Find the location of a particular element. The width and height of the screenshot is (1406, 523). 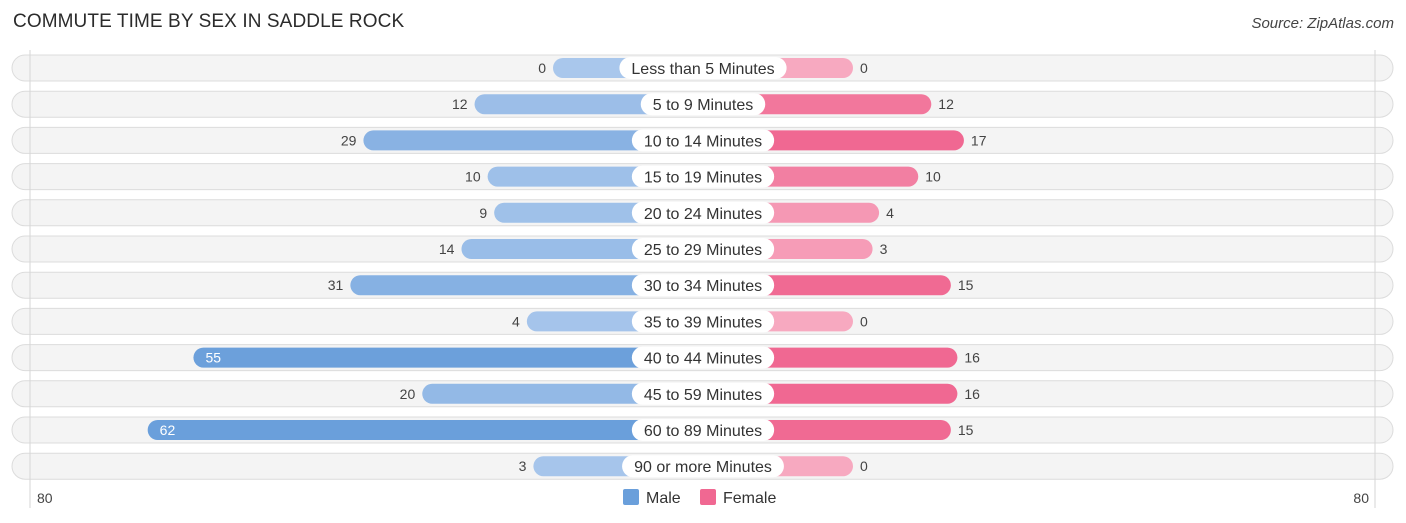

chart-row: 10 10 15 to 19 Minutes is located at coordinates (702, 177).